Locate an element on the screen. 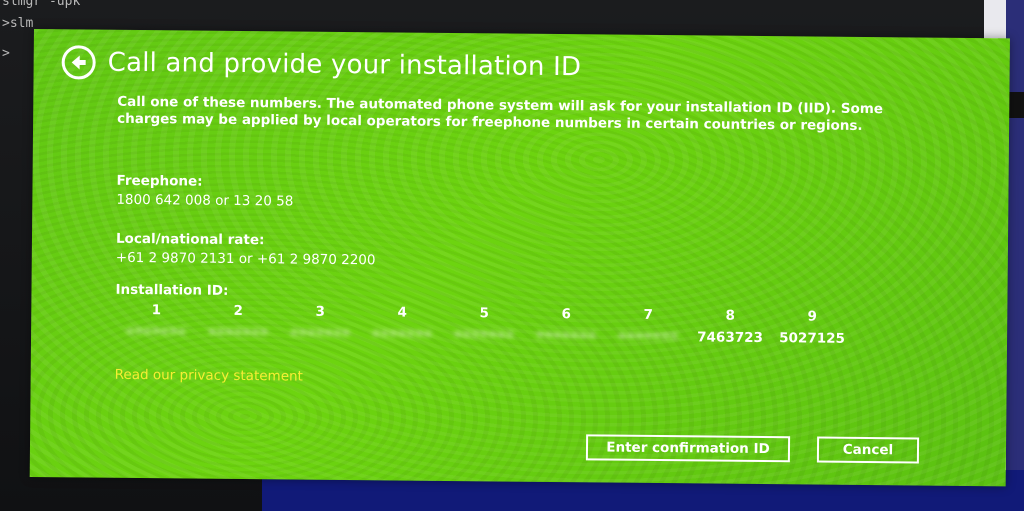 This screenshot has width=1024, height=511. iid-group-number: 4 is located at coordinates (402, 312).